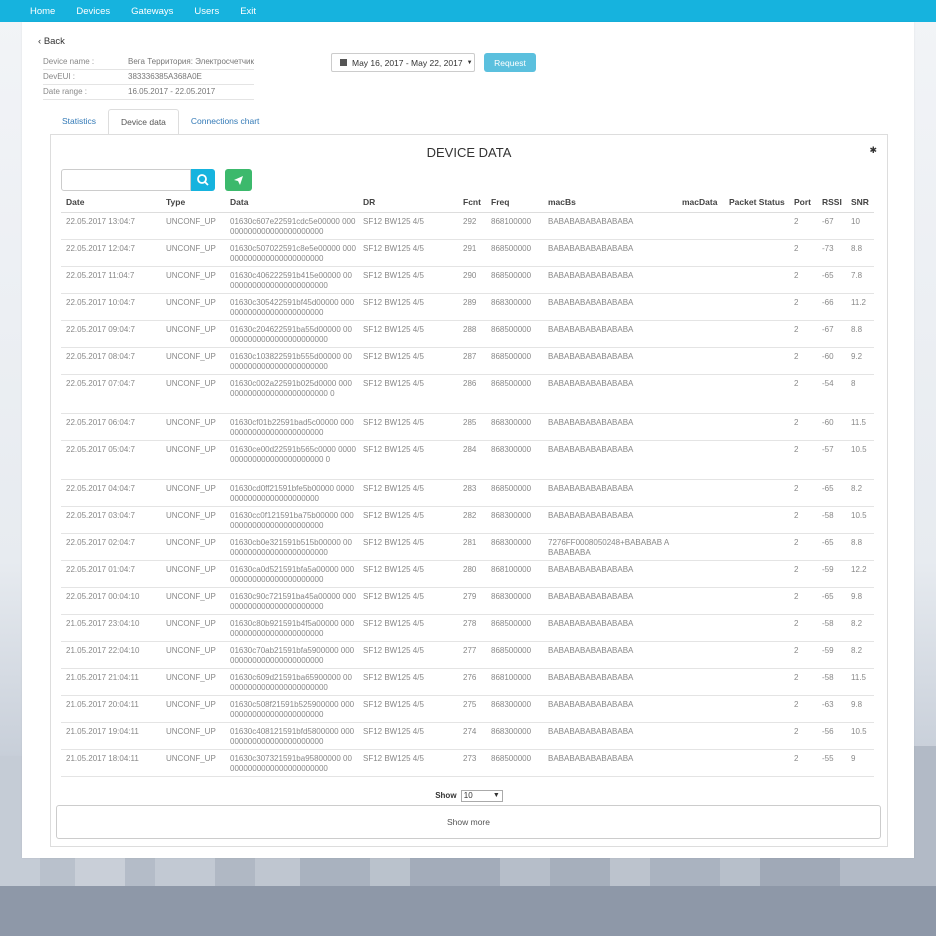 The image size is (936, 936). Describe the element at coordinates (757, 202) in the screenshot. I see `col-packet-status: Packet Status` at that location.